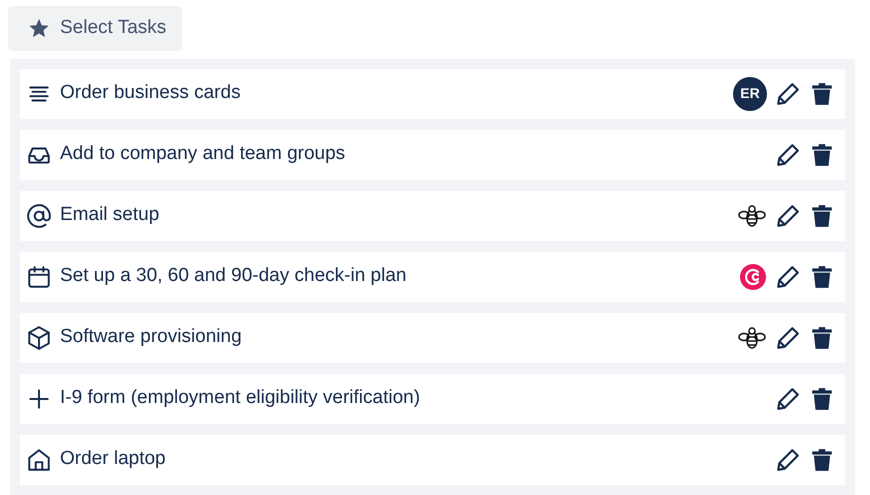 This screenshot has width=870, height=495. What do you see at coordinates (432, 399) in the screenshot?
I see `task-row: I-9 form (employment eligibility verification)` at bounding box center [432, 399].